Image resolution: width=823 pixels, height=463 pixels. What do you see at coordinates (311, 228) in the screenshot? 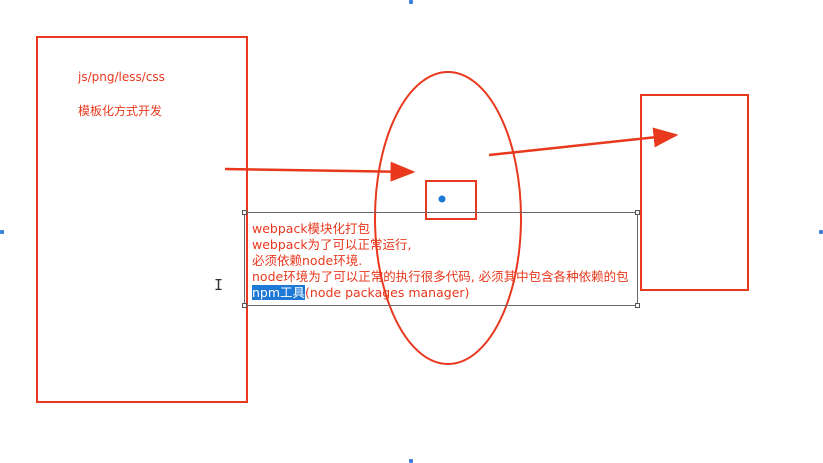
I see `note-line-1: webpack模块化打包` at bounding box center [311, 228].